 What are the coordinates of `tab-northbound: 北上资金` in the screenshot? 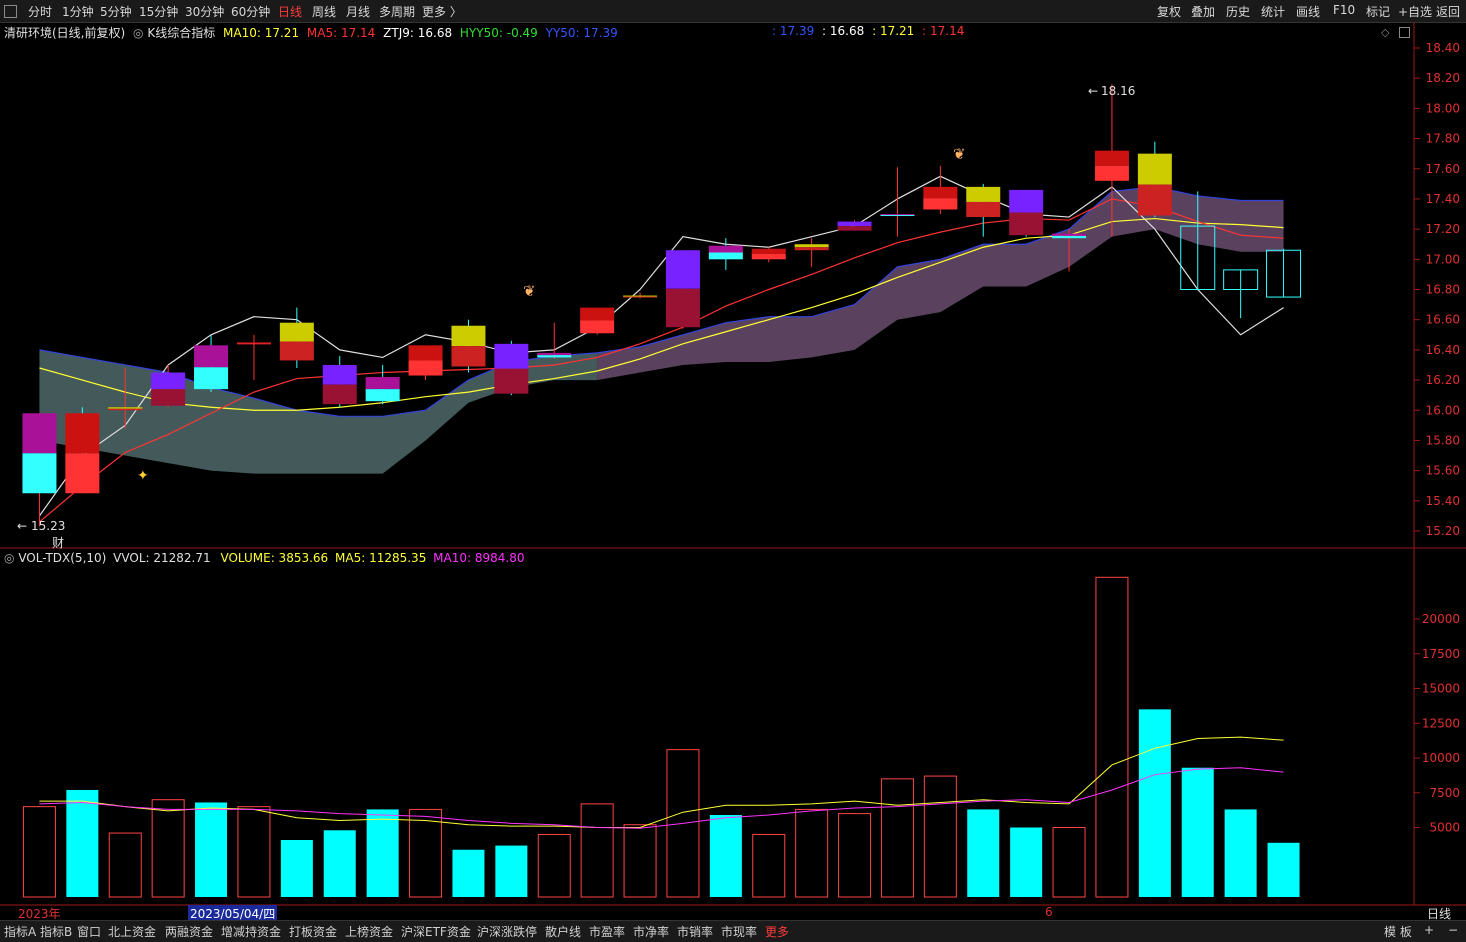 It's located at (132, 931).